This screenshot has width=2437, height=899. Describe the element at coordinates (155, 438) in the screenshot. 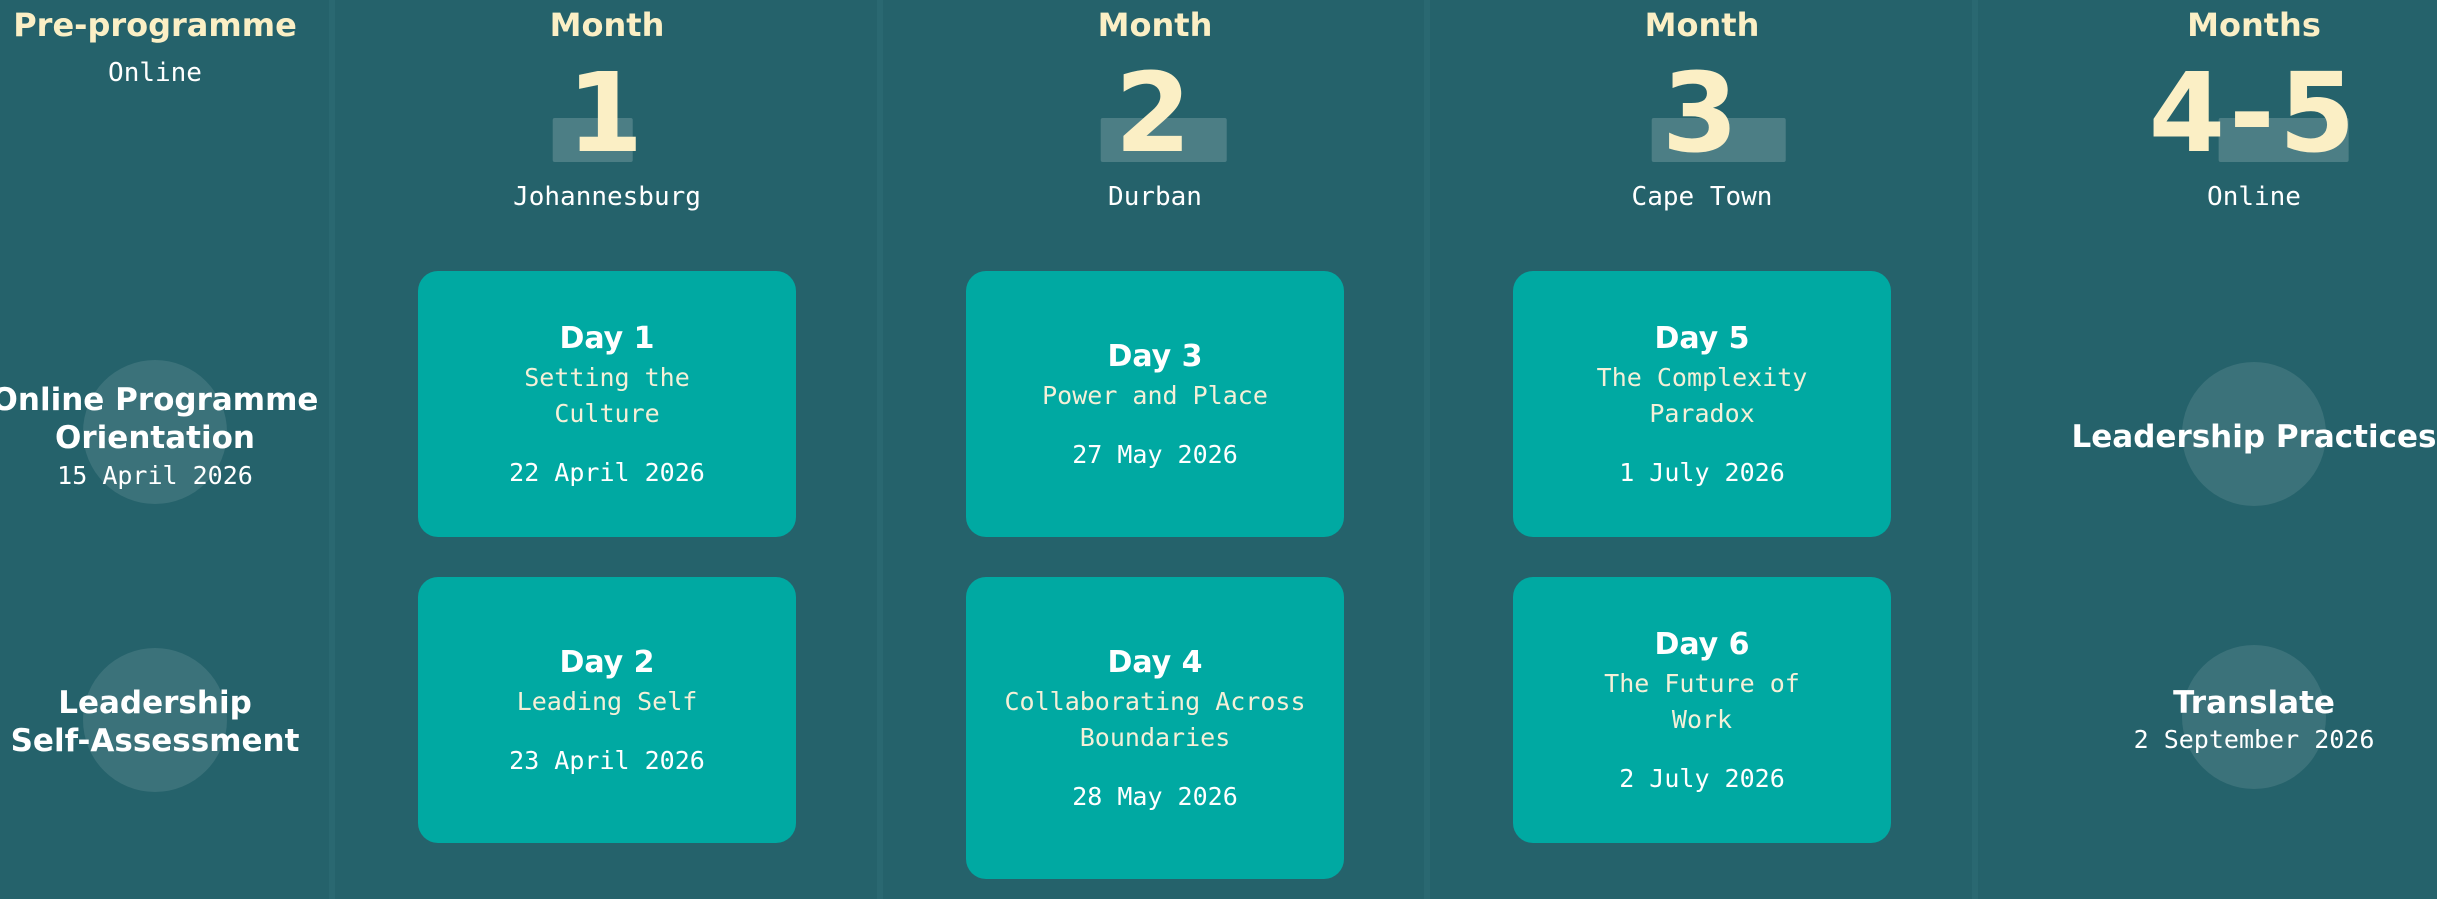

I see `orientation-title-line2: Orientation` at that location.